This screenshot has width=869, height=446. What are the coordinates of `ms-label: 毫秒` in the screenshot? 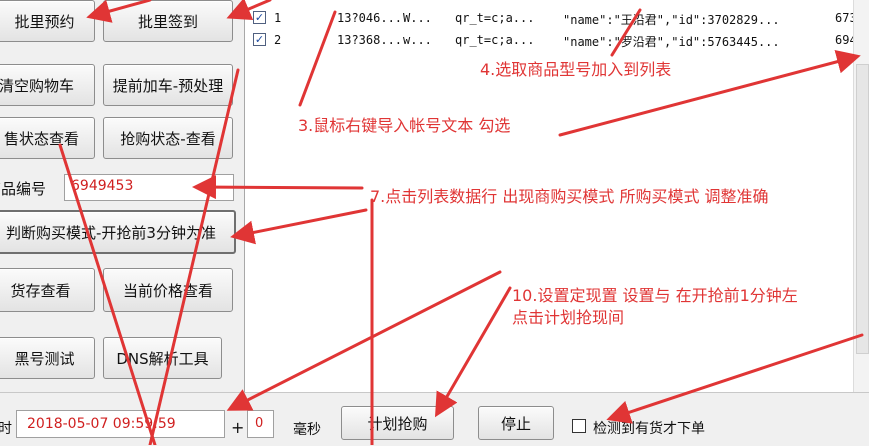 It's located at (307, 430).